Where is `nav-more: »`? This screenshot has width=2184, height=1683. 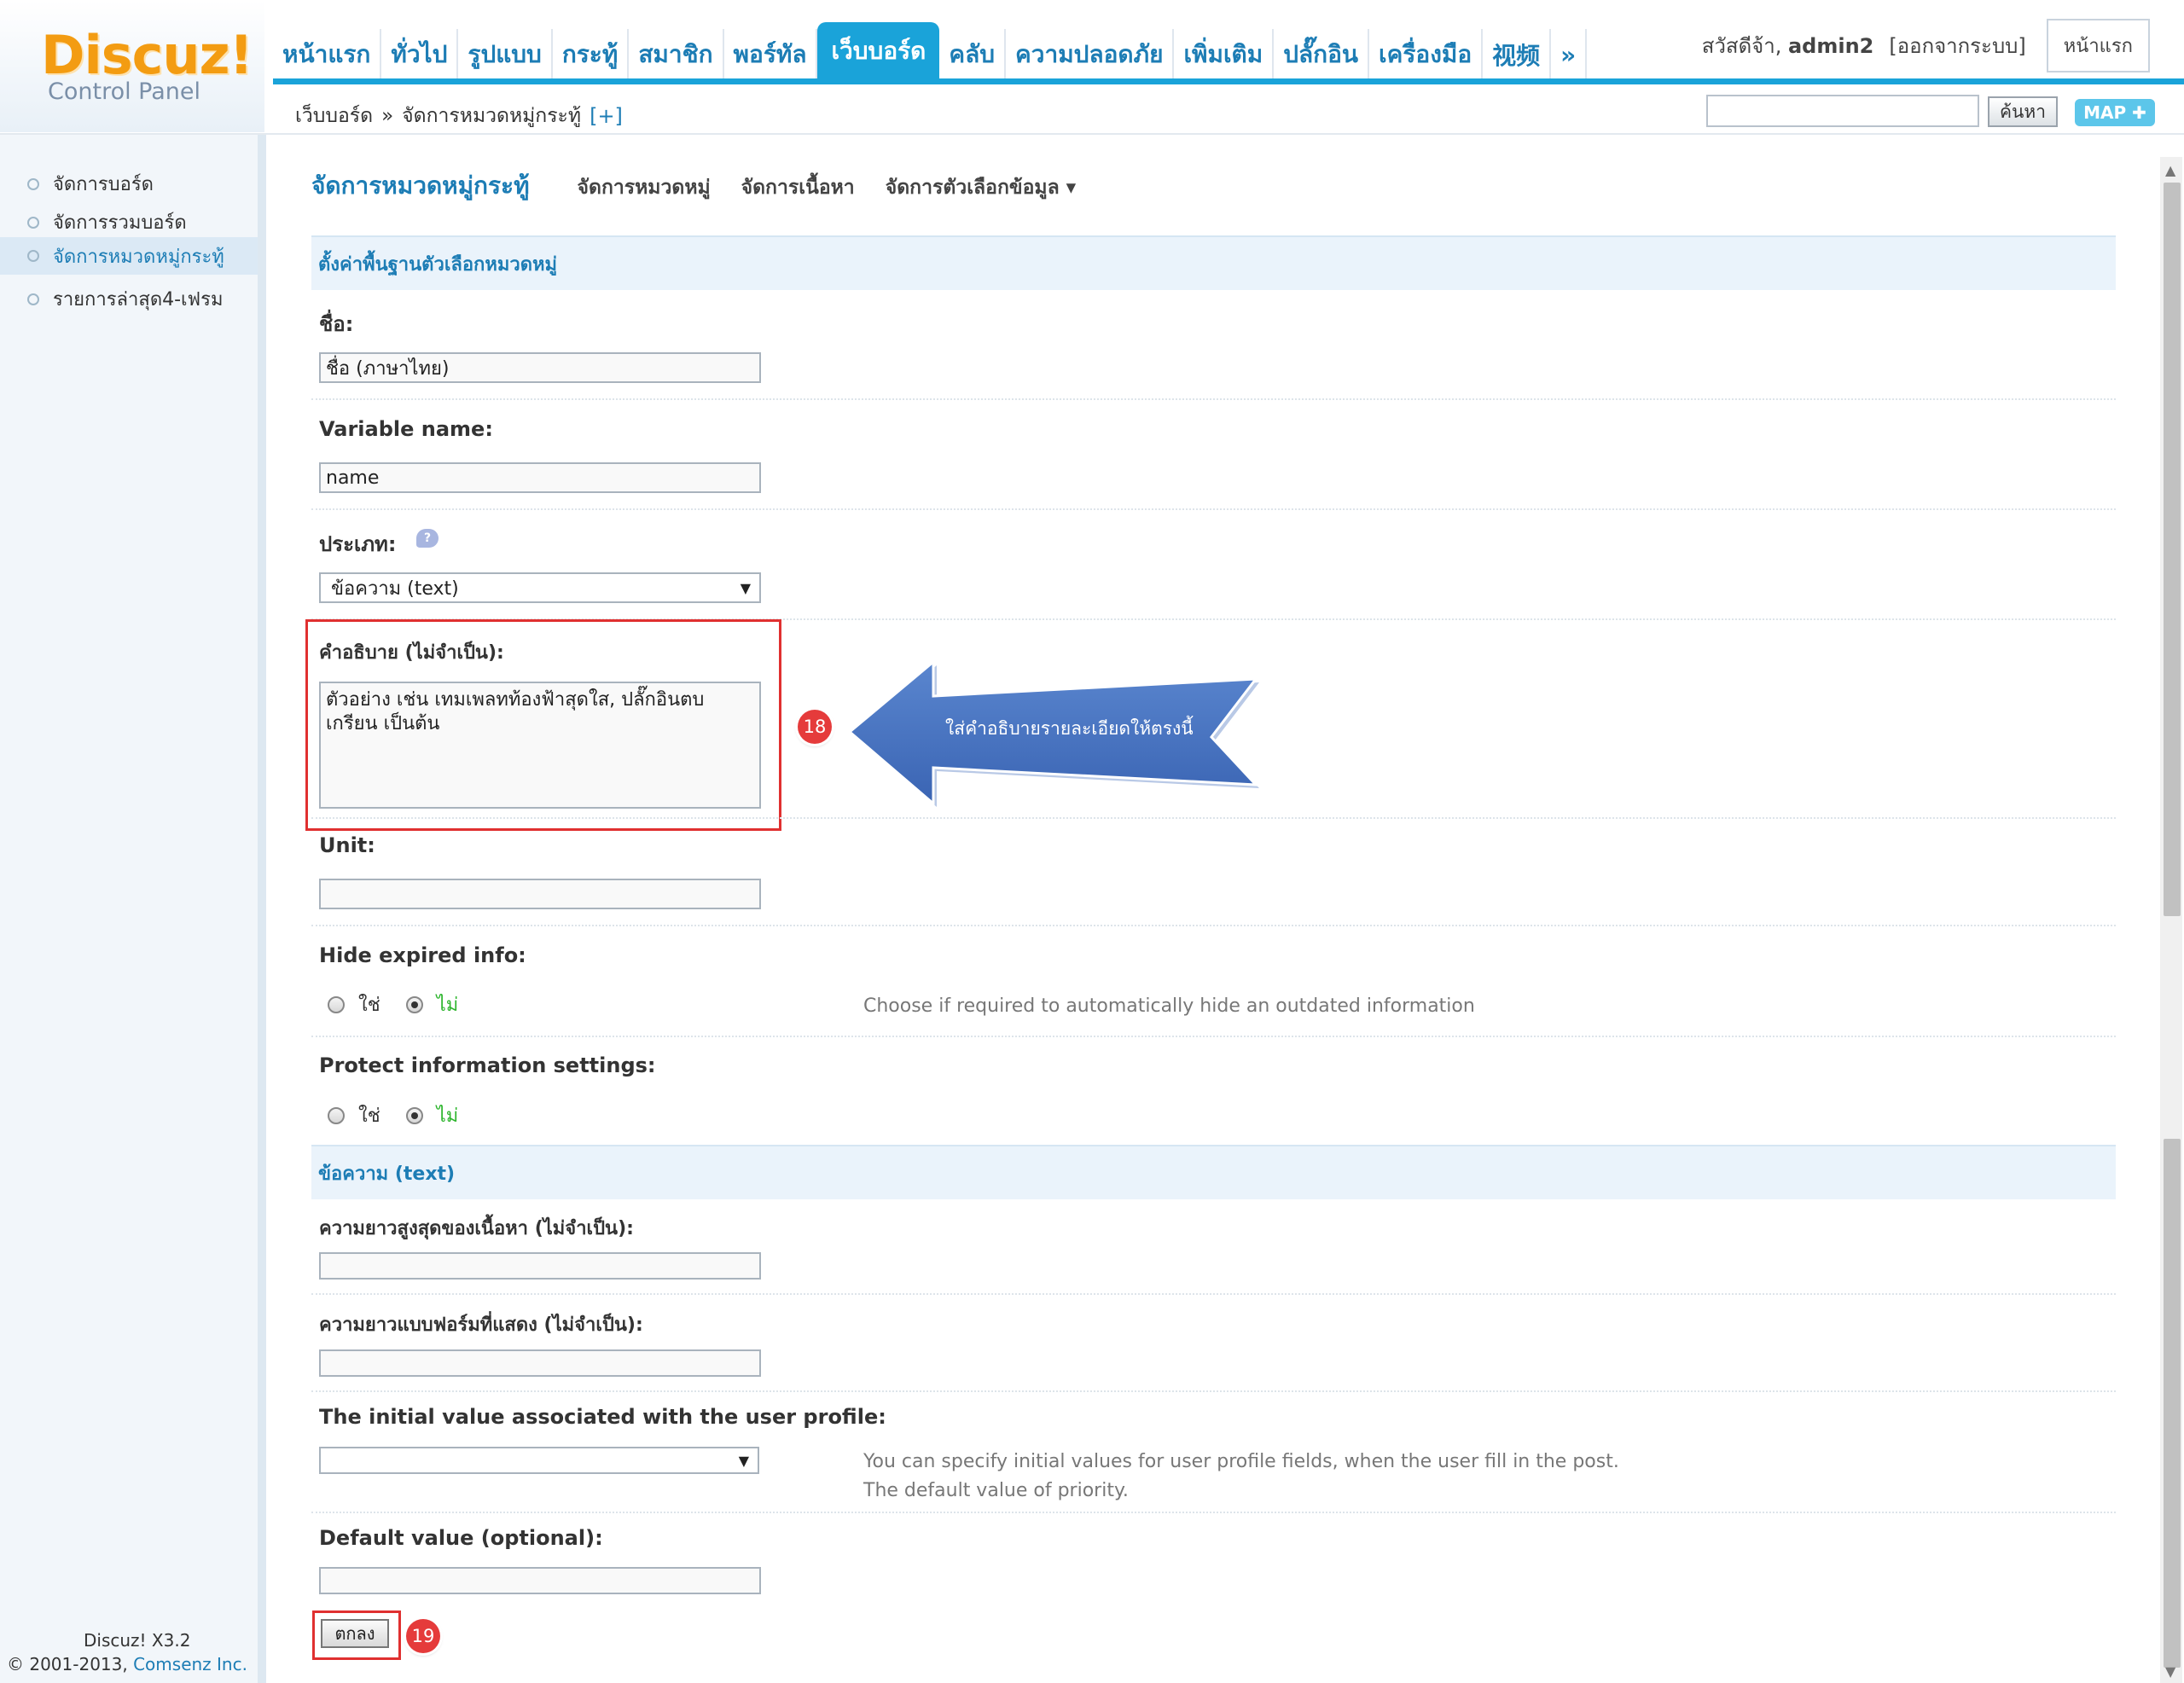
nav-more: » is located at coordinates (1570, 54).